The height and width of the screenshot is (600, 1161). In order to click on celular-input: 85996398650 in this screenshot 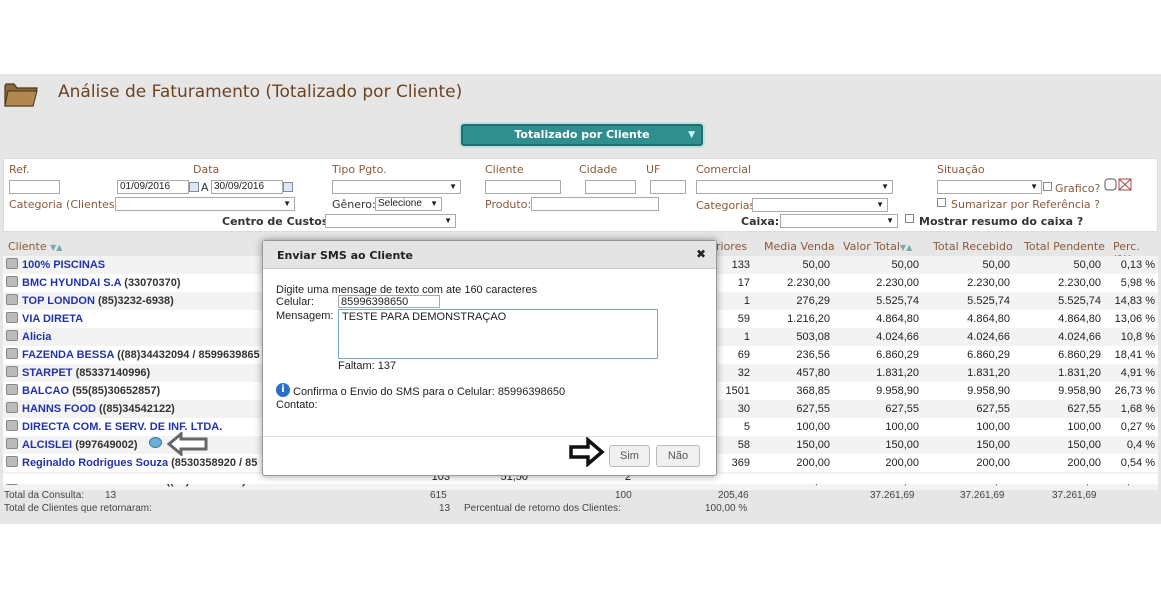, I will do `click(389, 301)`.